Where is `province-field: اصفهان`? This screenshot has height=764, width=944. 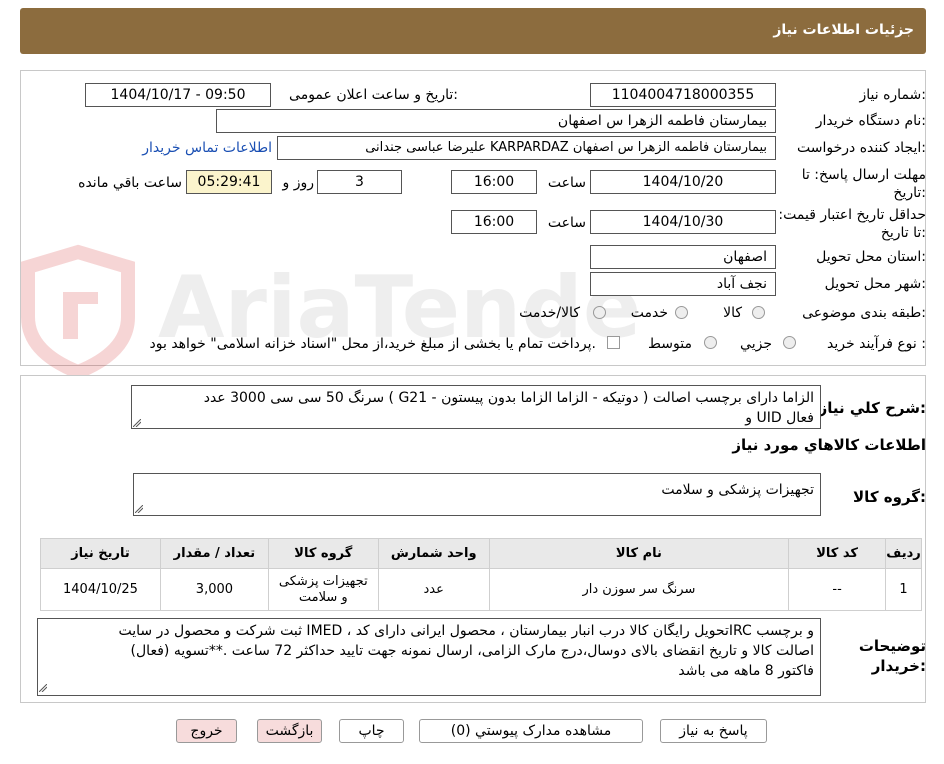 province-field: اصفهان is located at coordinates (683, 257).